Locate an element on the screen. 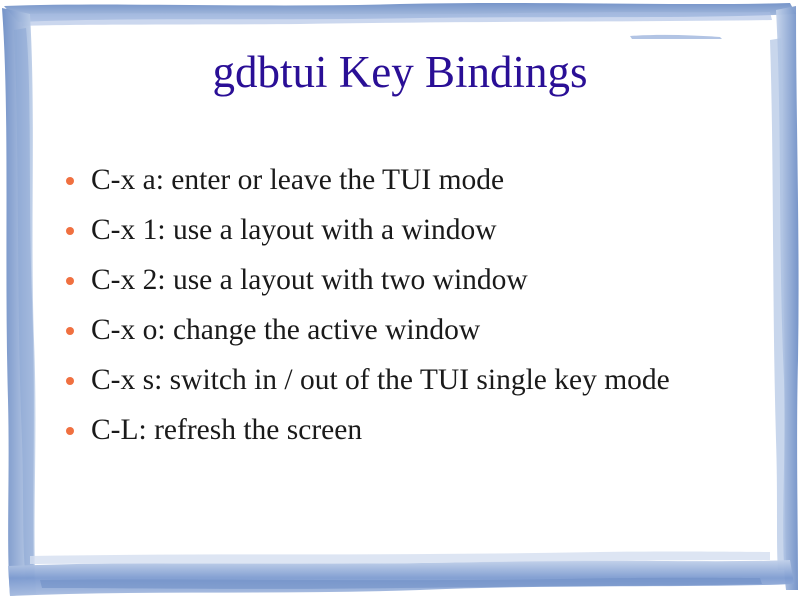 The height and width of the screenshot is (600, 800). list-item: C-x a: enter or leave the TUI mode is located at coordinates (368, 180).